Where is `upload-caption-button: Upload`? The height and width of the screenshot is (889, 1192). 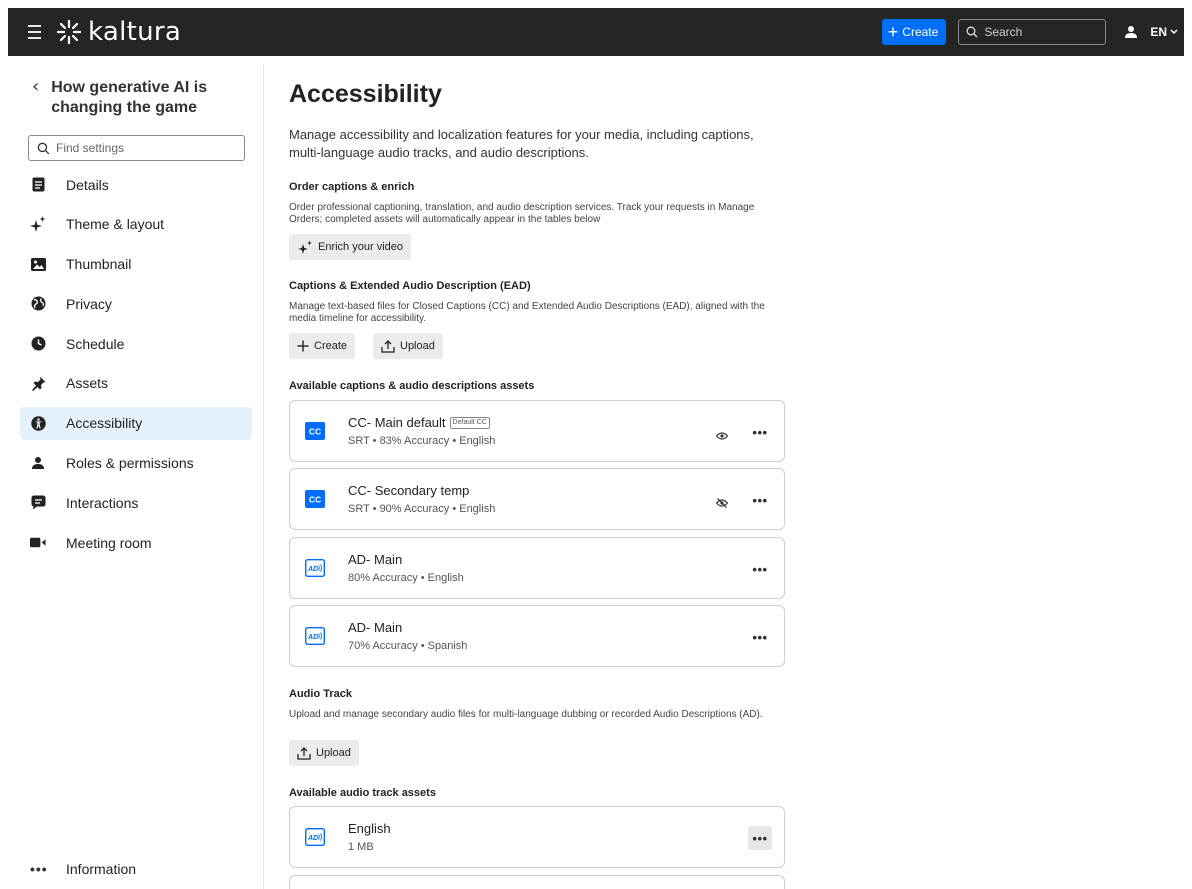
upload-caption-button: Upload is located at coordinates (408, 346).